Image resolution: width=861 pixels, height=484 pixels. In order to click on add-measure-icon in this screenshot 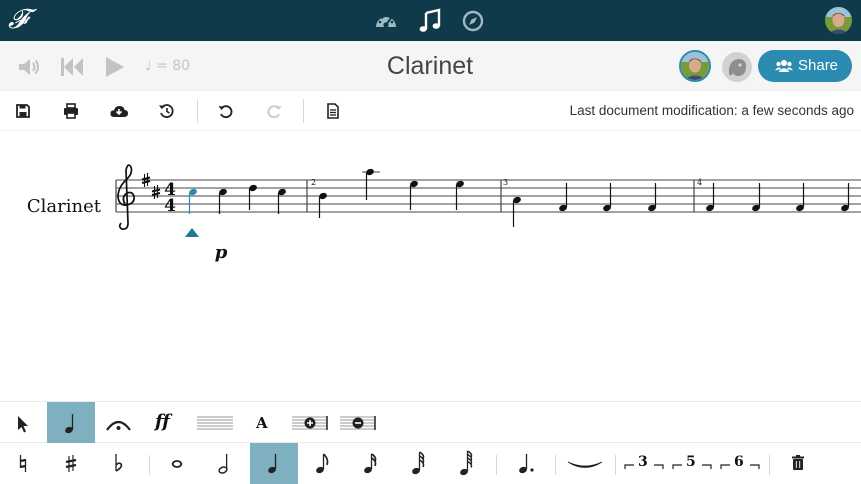, I will do `click(310, 423)`.